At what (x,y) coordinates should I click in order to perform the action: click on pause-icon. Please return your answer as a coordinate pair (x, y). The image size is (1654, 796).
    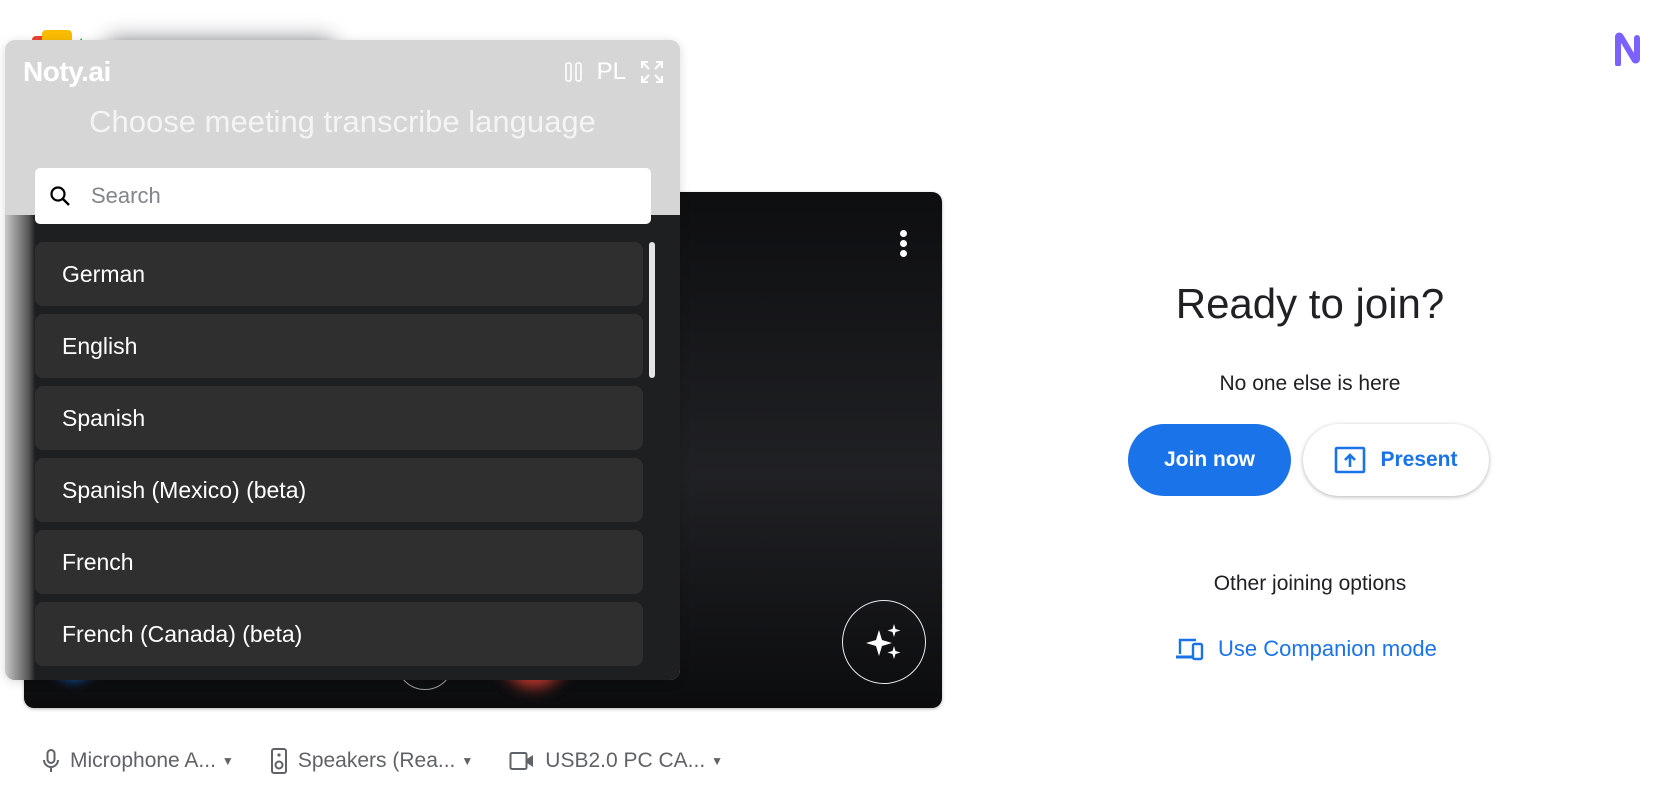
    Looking at the image, I should click on (573, 72).